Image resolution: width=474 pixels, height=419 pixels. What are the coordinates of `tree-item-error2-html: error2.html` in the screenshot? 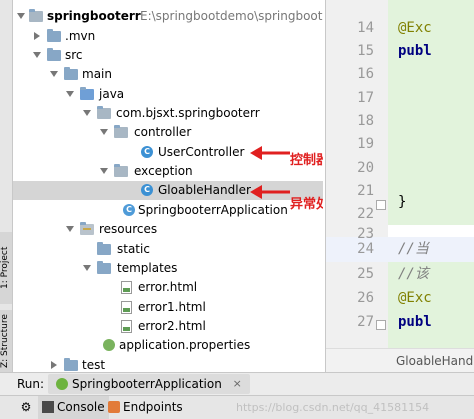 It's located at (168, 326).